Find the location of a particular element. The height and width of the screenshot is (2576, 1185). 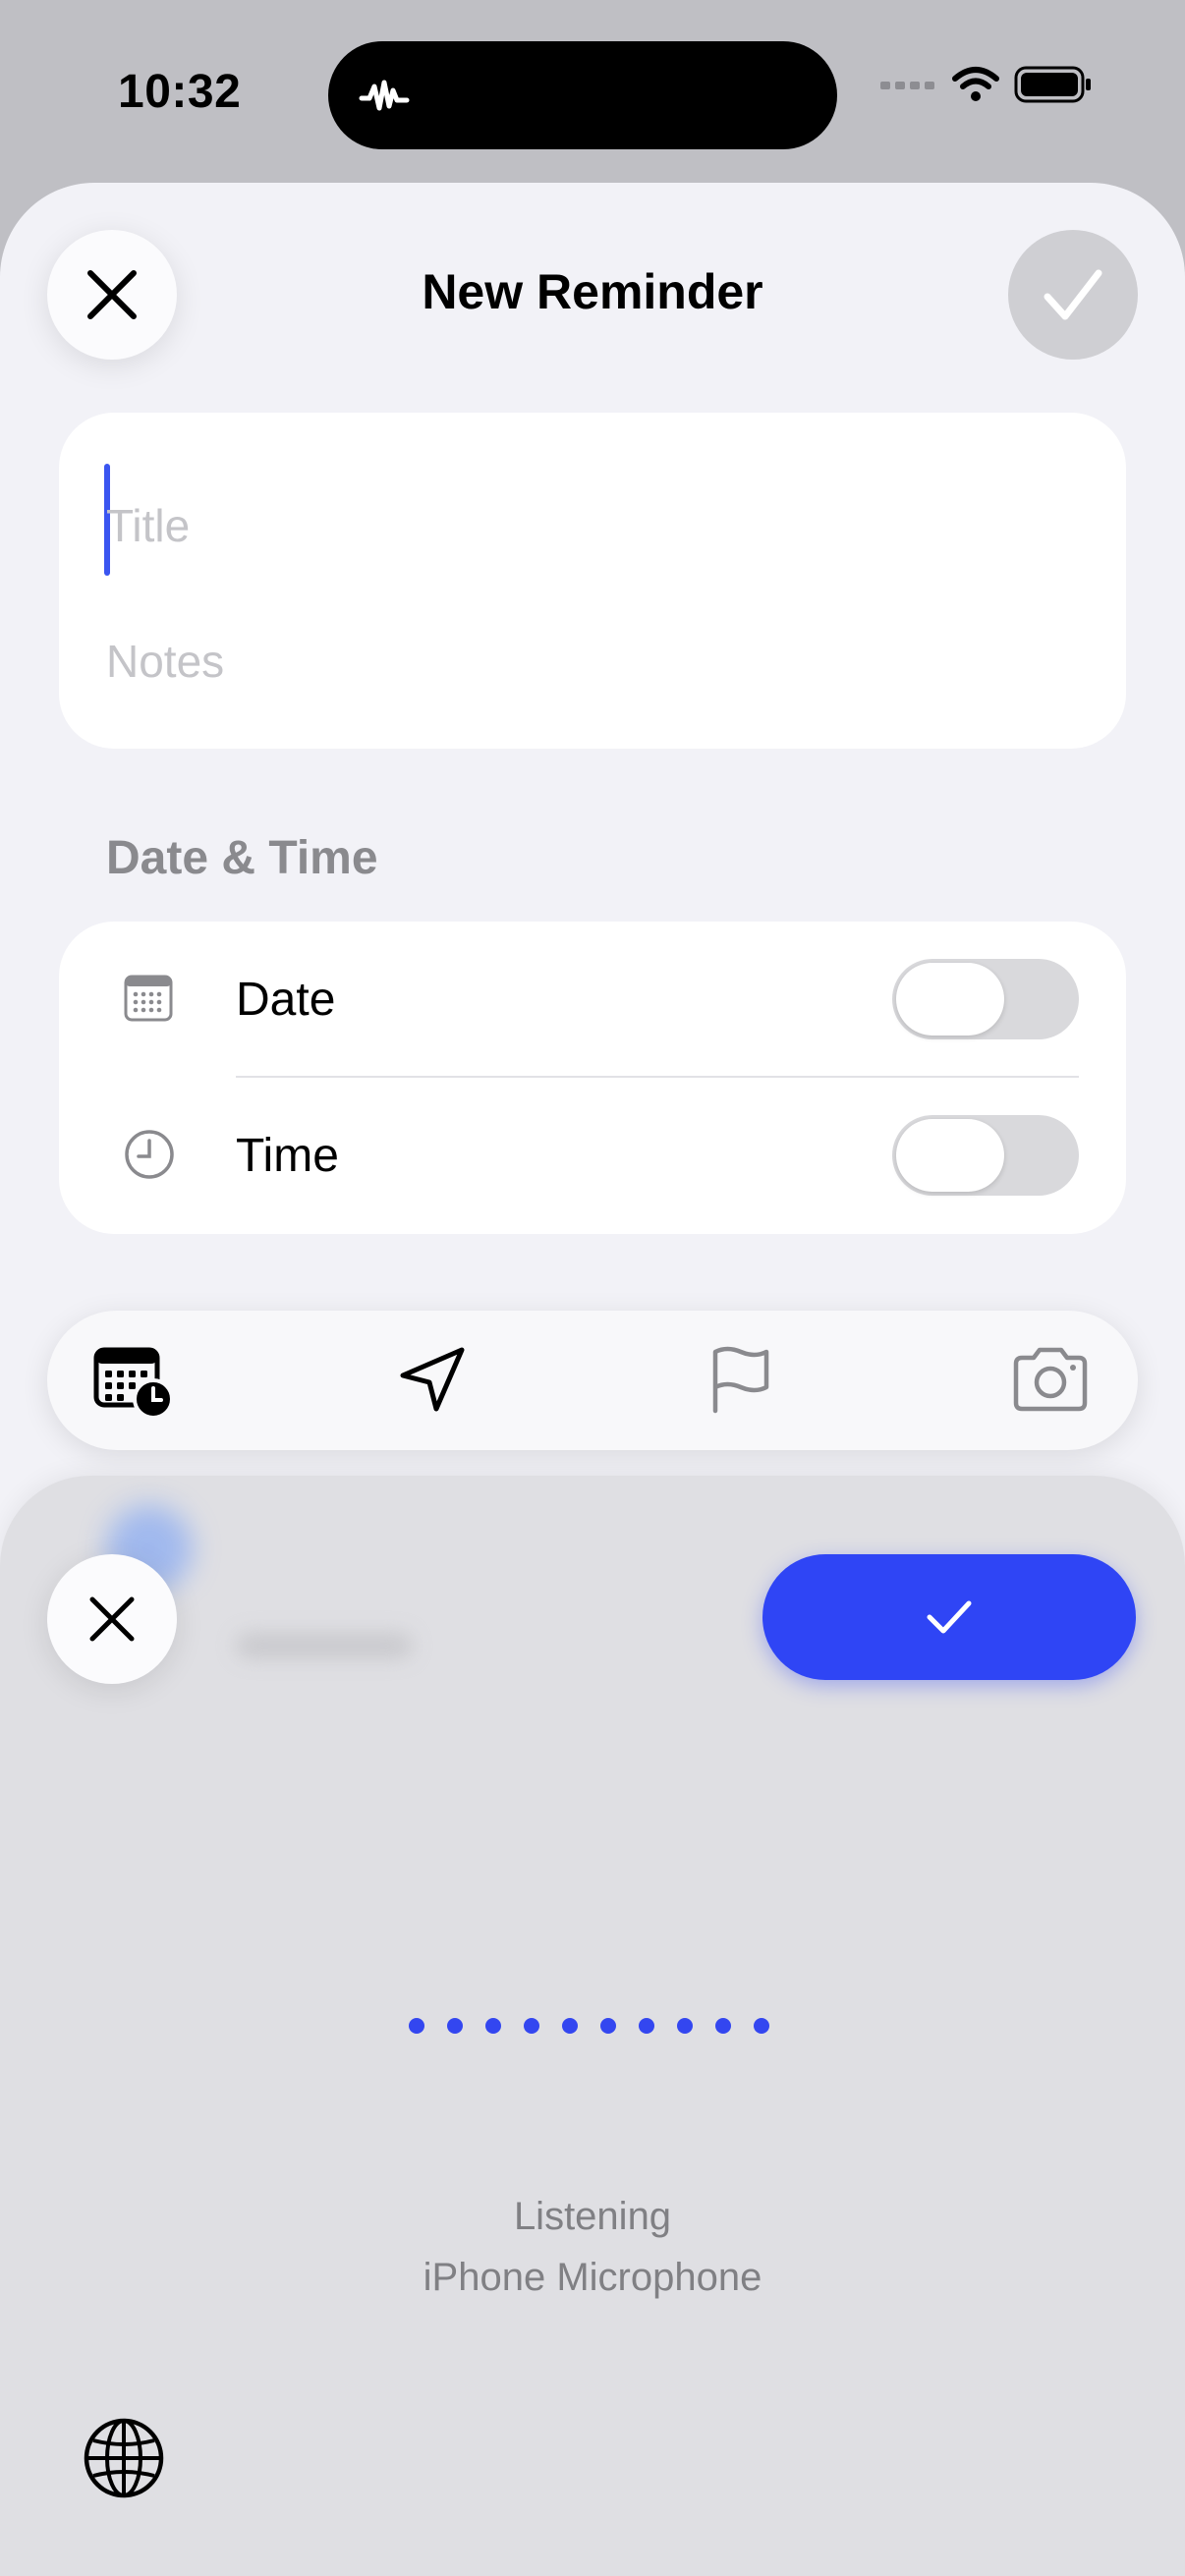

cellular-signal-icon is located at coordinates (907, 85).